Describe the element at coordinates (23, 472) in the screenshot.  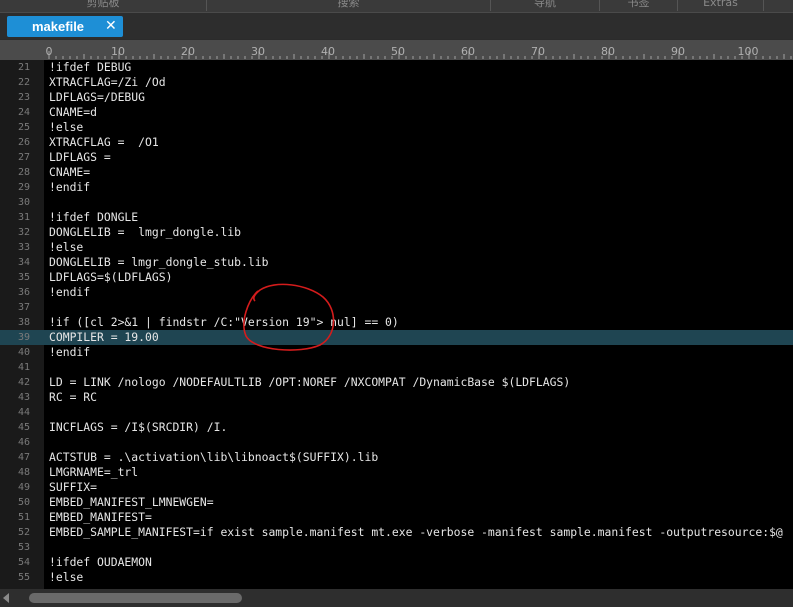
I see `line-number: 48` at that location.